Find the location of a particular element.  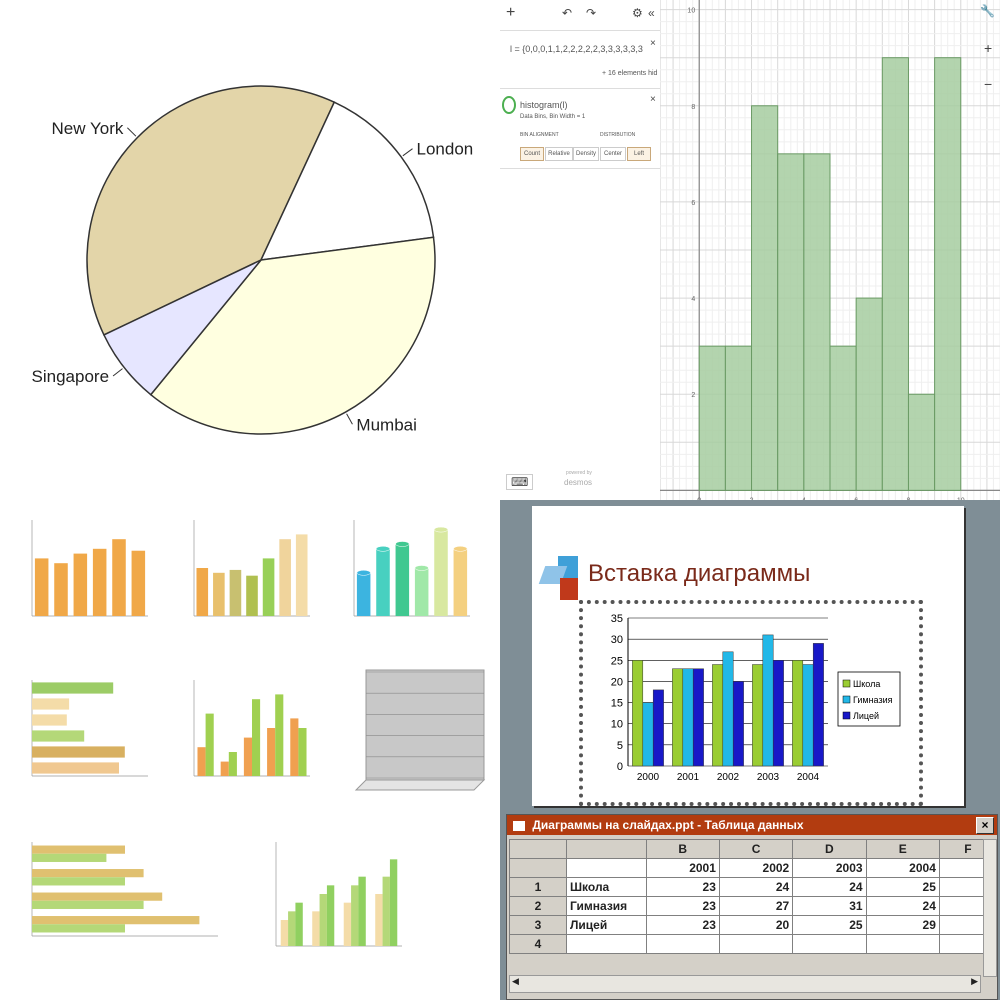

delete-histogram-icon: × is located at coordinates (653, 99).